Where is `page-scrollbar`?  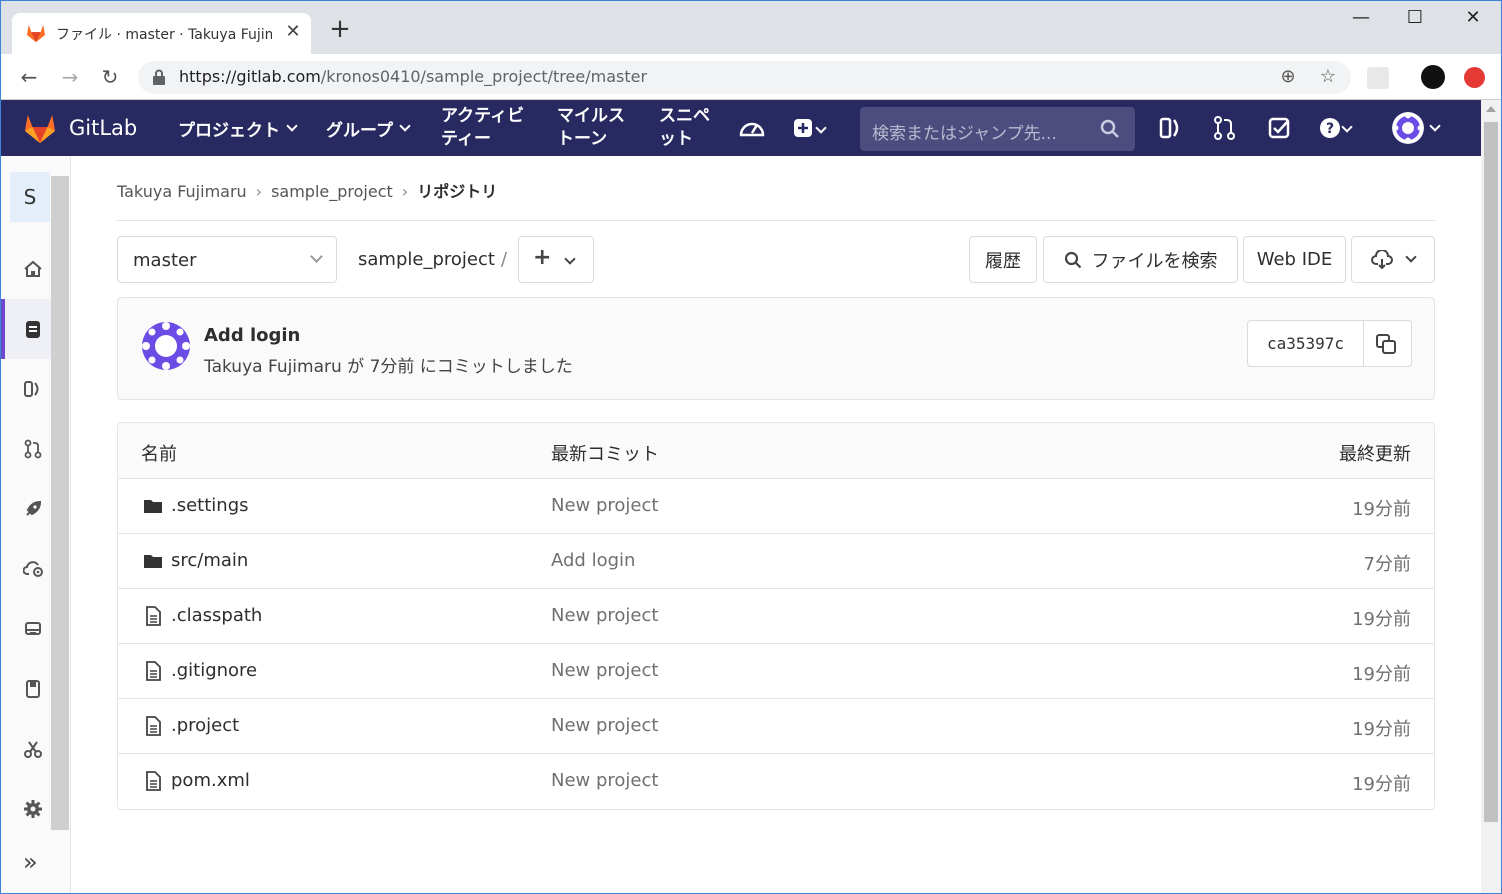 page-scrollbar is located at coordinates (1491, 496).